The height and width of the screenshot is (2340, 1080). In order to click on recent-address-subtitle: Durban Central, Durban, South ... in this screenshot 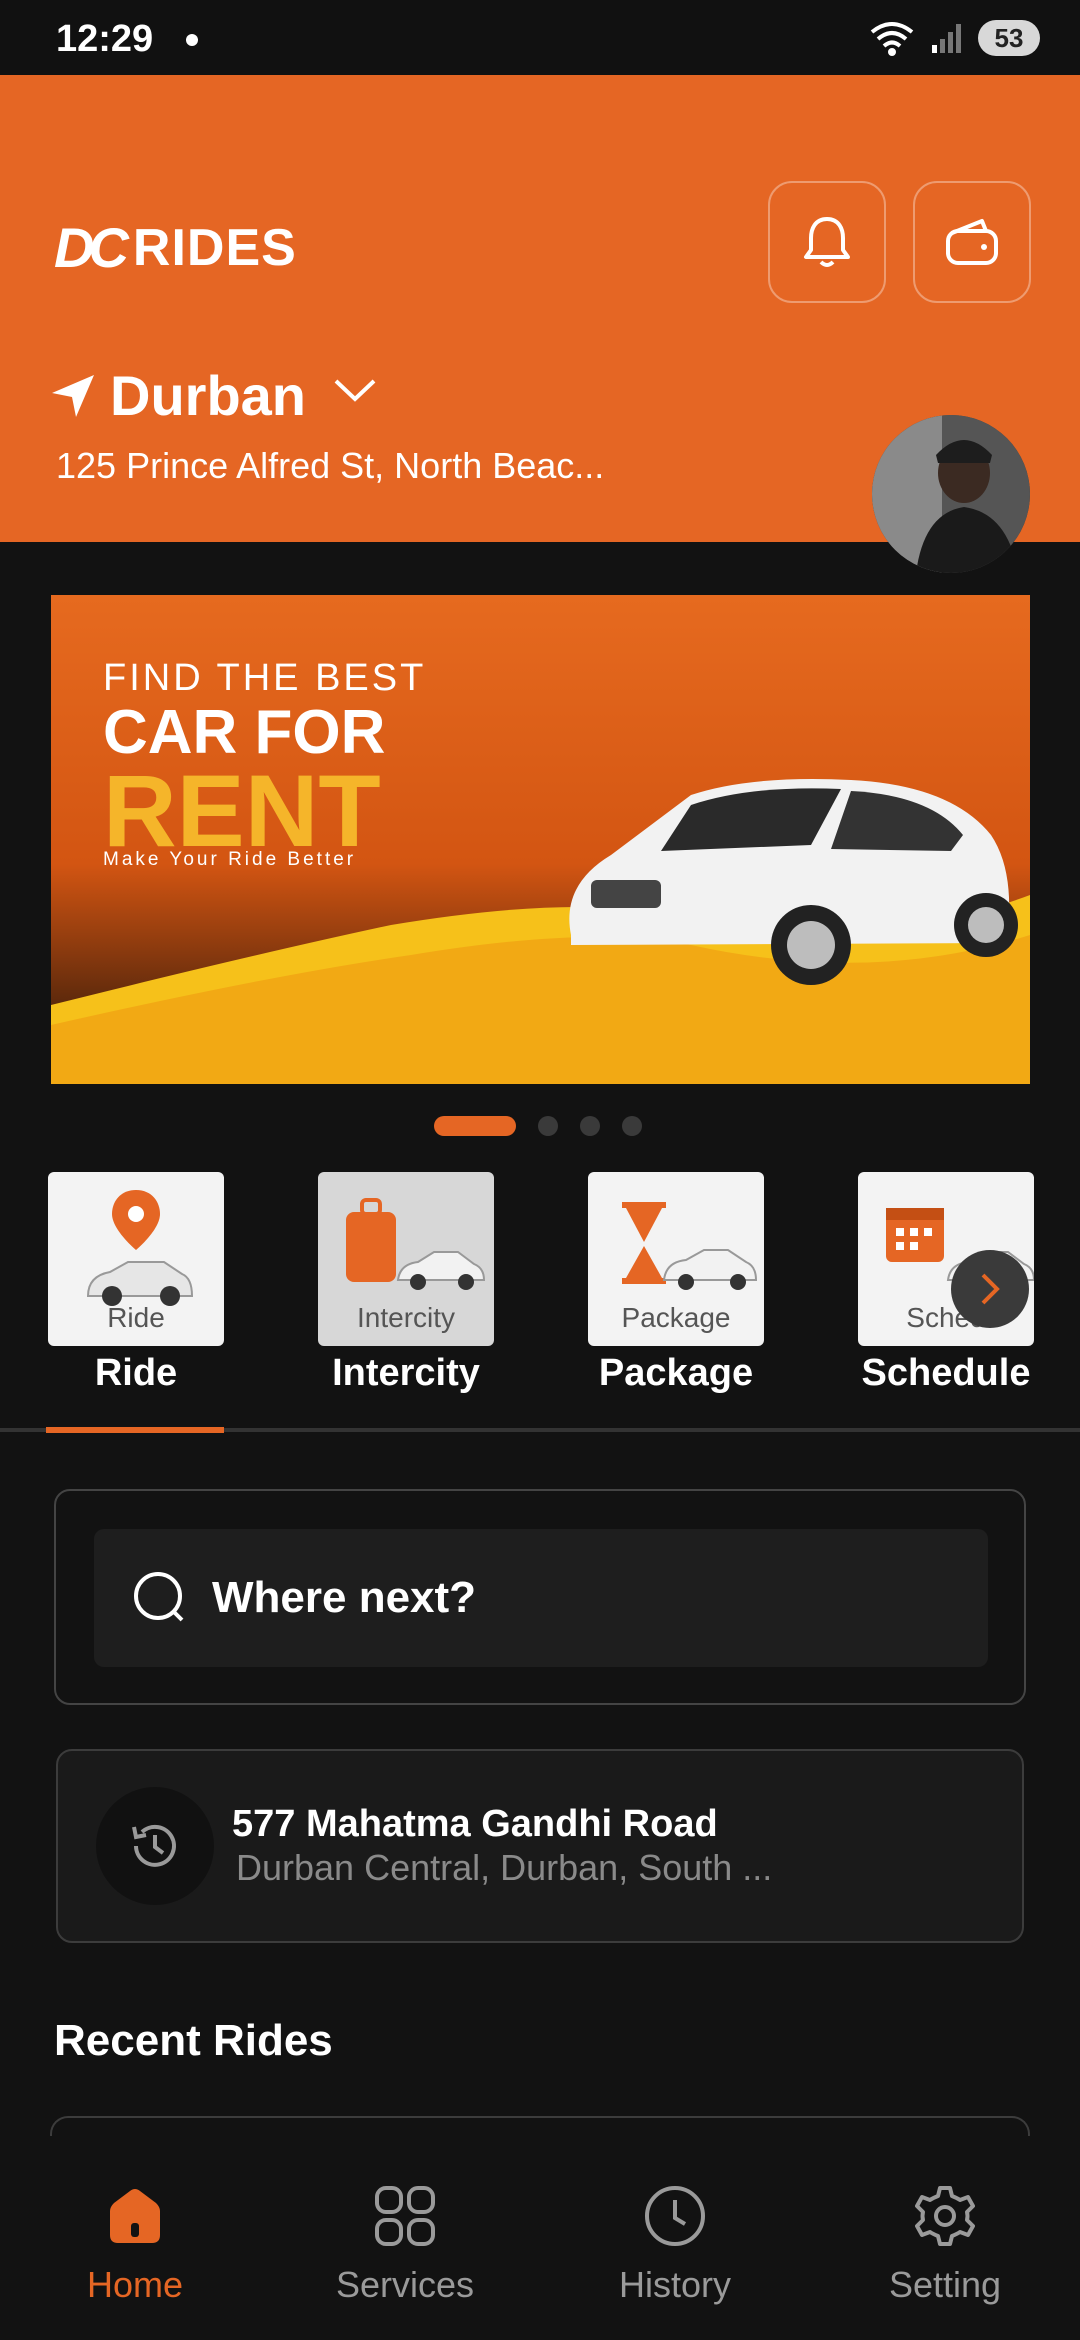, I will do `click(504, 1867)`.